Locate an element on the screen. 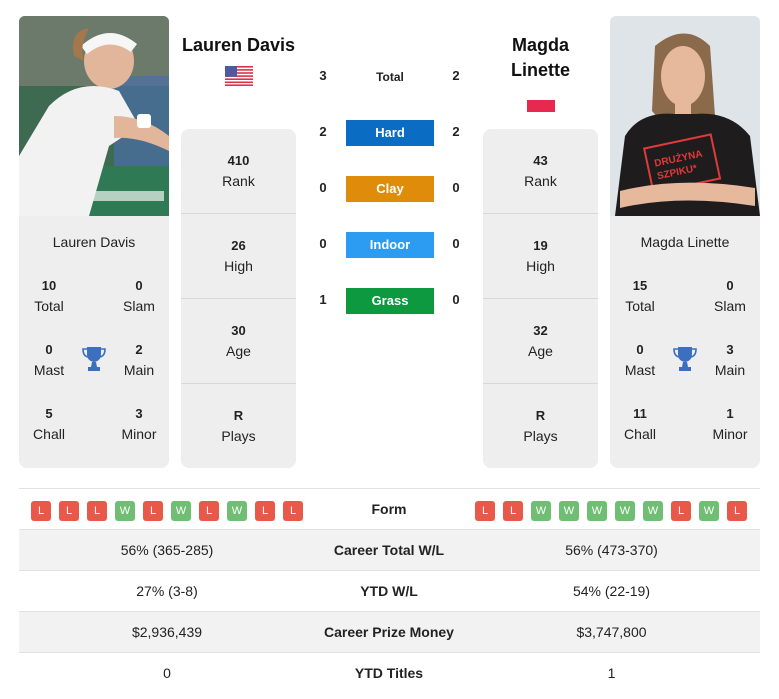 Image resolution: width=779 pixels, height=699 pixels. h2h-clay-p2: 0 is located at coordinates (456, 187).